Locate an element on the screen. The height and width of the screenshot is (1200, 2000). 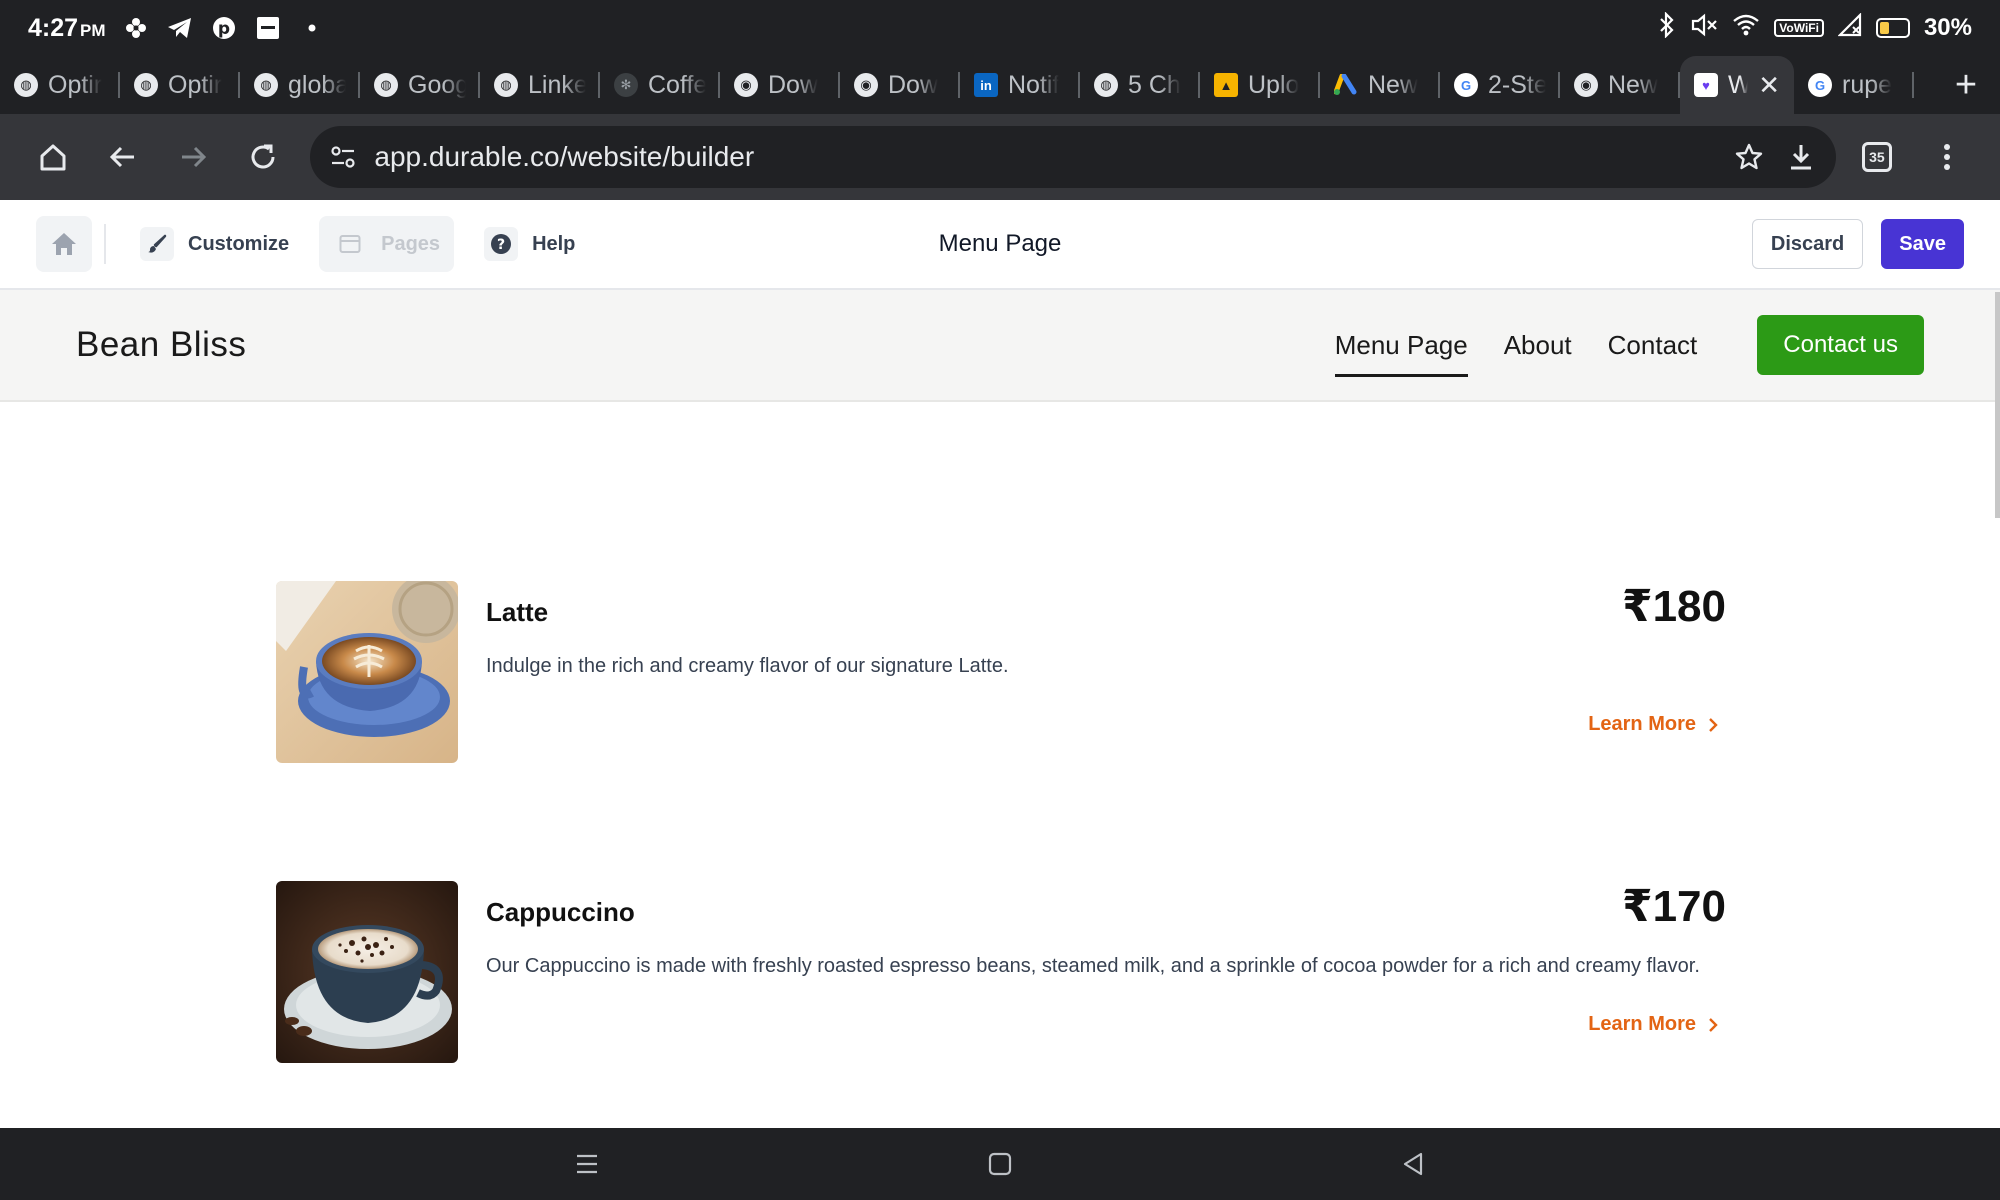
home-button is located at coordinates (53, 157).